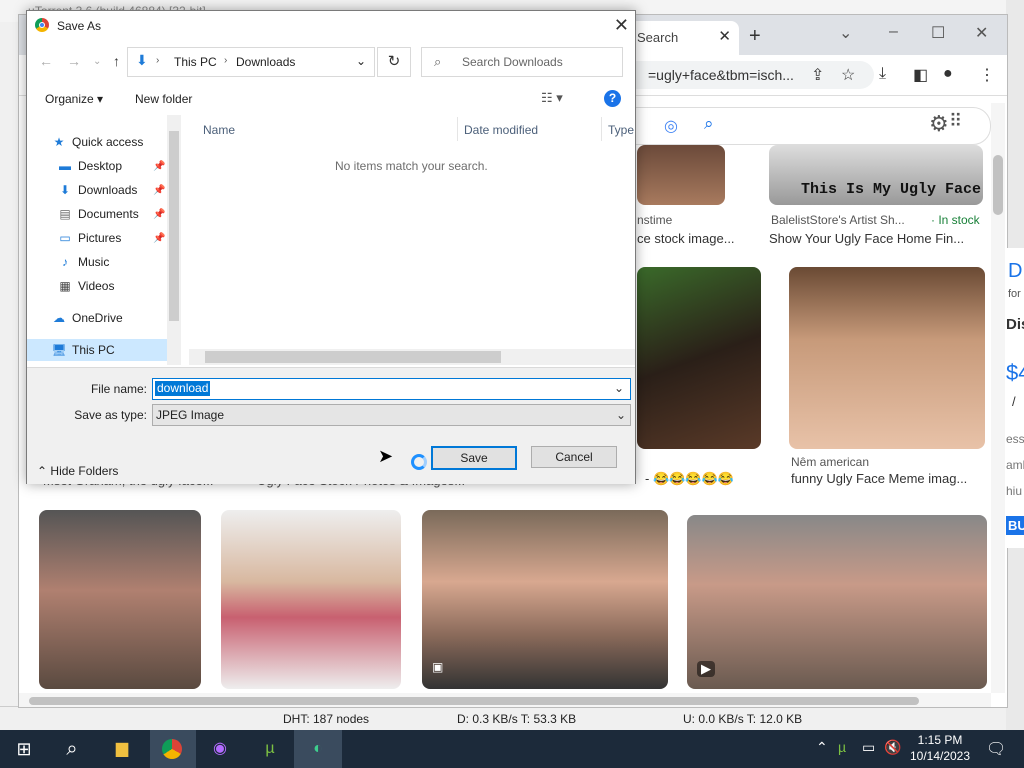  What do you see at coordinates (172, 749) in the screenshot?
I see `chrome-taskbar-icon` at bounding box center [172, 749].